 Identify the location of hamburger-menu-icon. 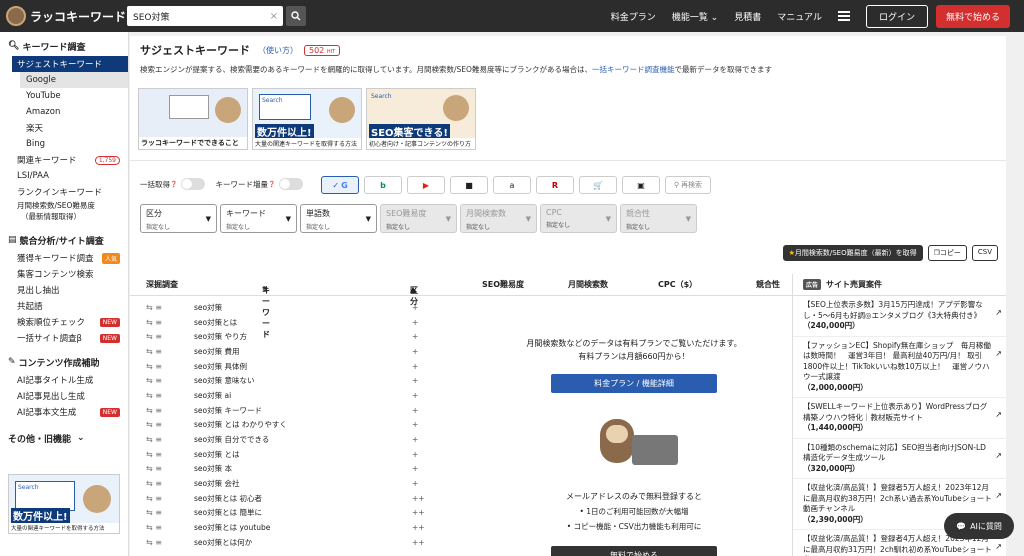
(843, 16).